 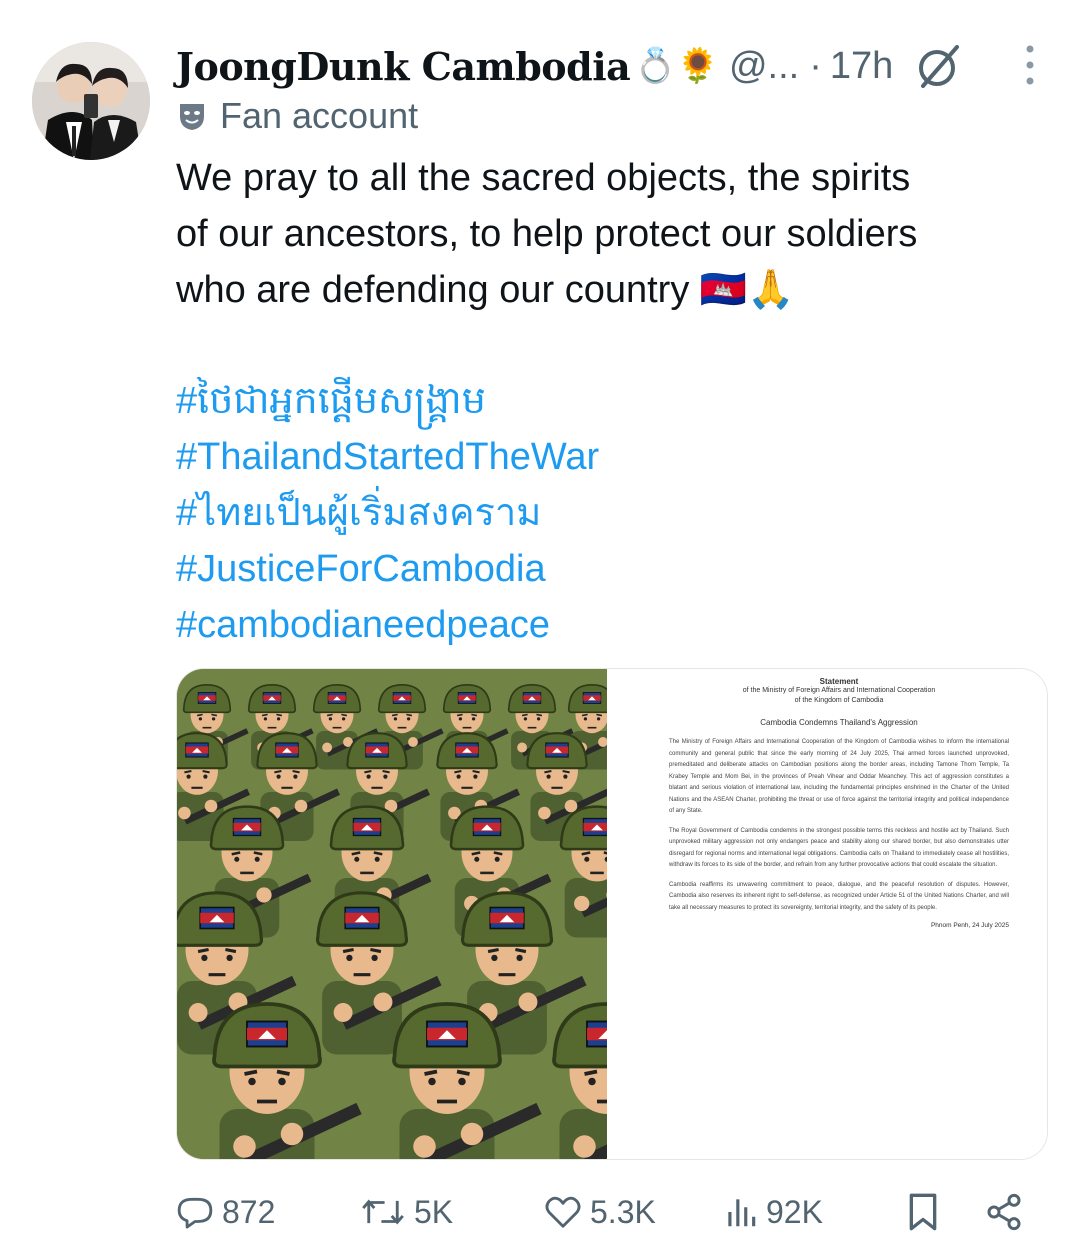 What do you see at coordinates (434, 1211) in the screenshot?
I see `repost-count: 5K` at bounding box center [434, 1211].